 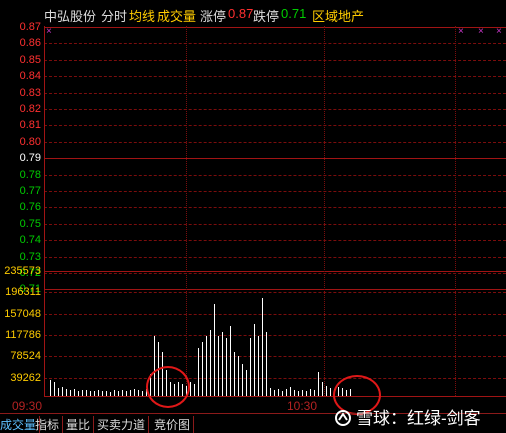 I want to click on price-tick-label: 0.86, so click(x=30, y=43).